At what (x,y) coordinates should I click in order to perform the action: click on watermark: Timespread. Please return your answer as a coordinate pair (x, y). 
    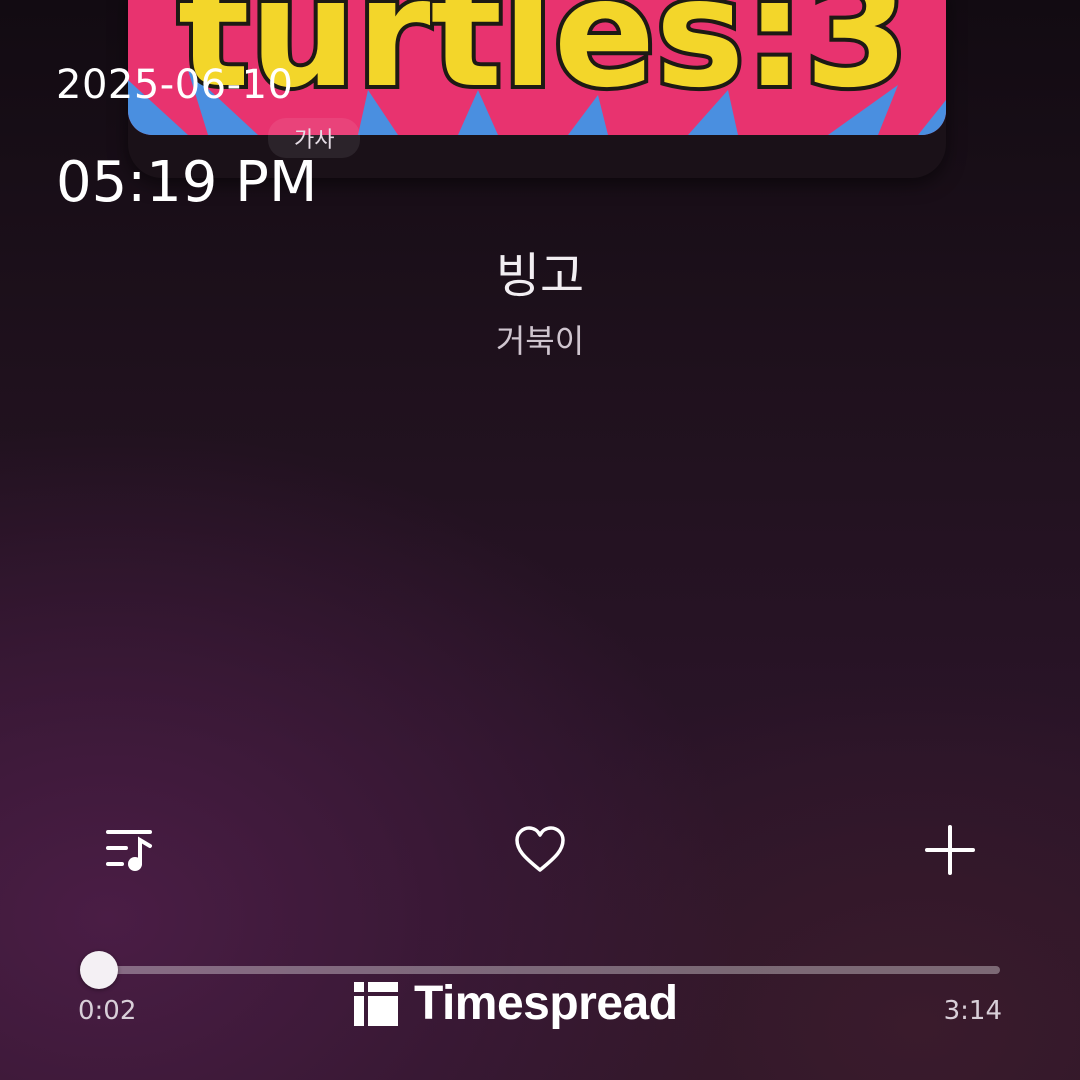
    Looking at the image, I should click on (516, 1003).